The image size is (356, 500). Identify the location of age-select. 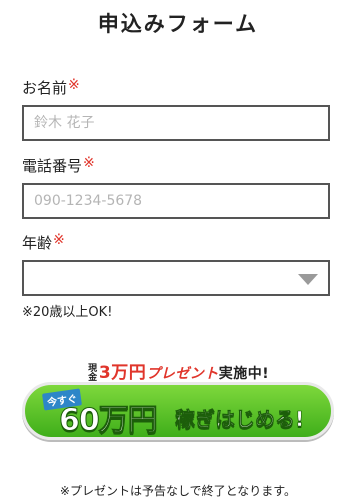
(176, 278).